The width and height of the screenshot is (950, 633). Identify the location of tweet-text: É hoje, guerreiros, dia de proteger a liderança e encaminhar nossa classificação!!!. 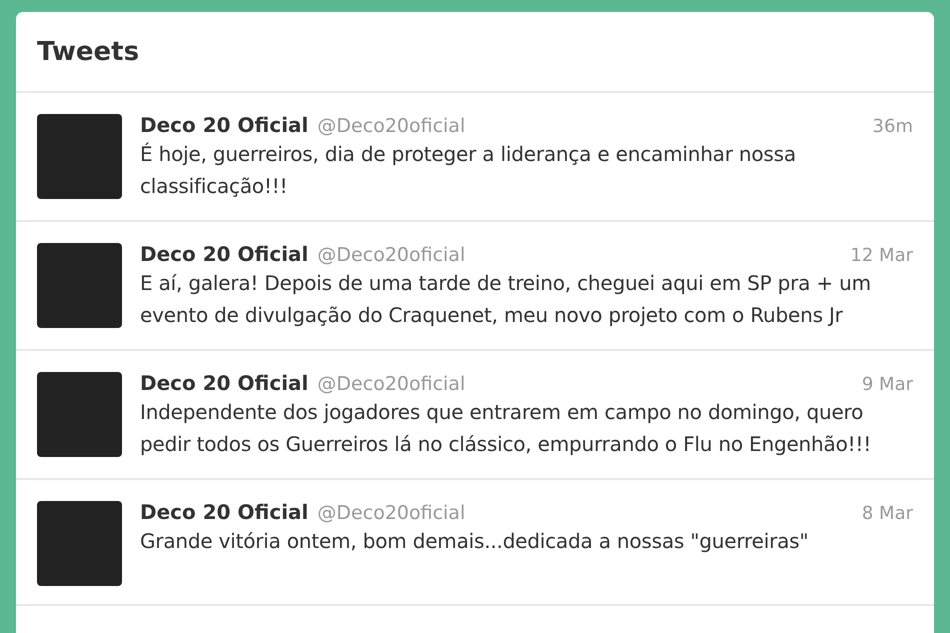
(468, 170).